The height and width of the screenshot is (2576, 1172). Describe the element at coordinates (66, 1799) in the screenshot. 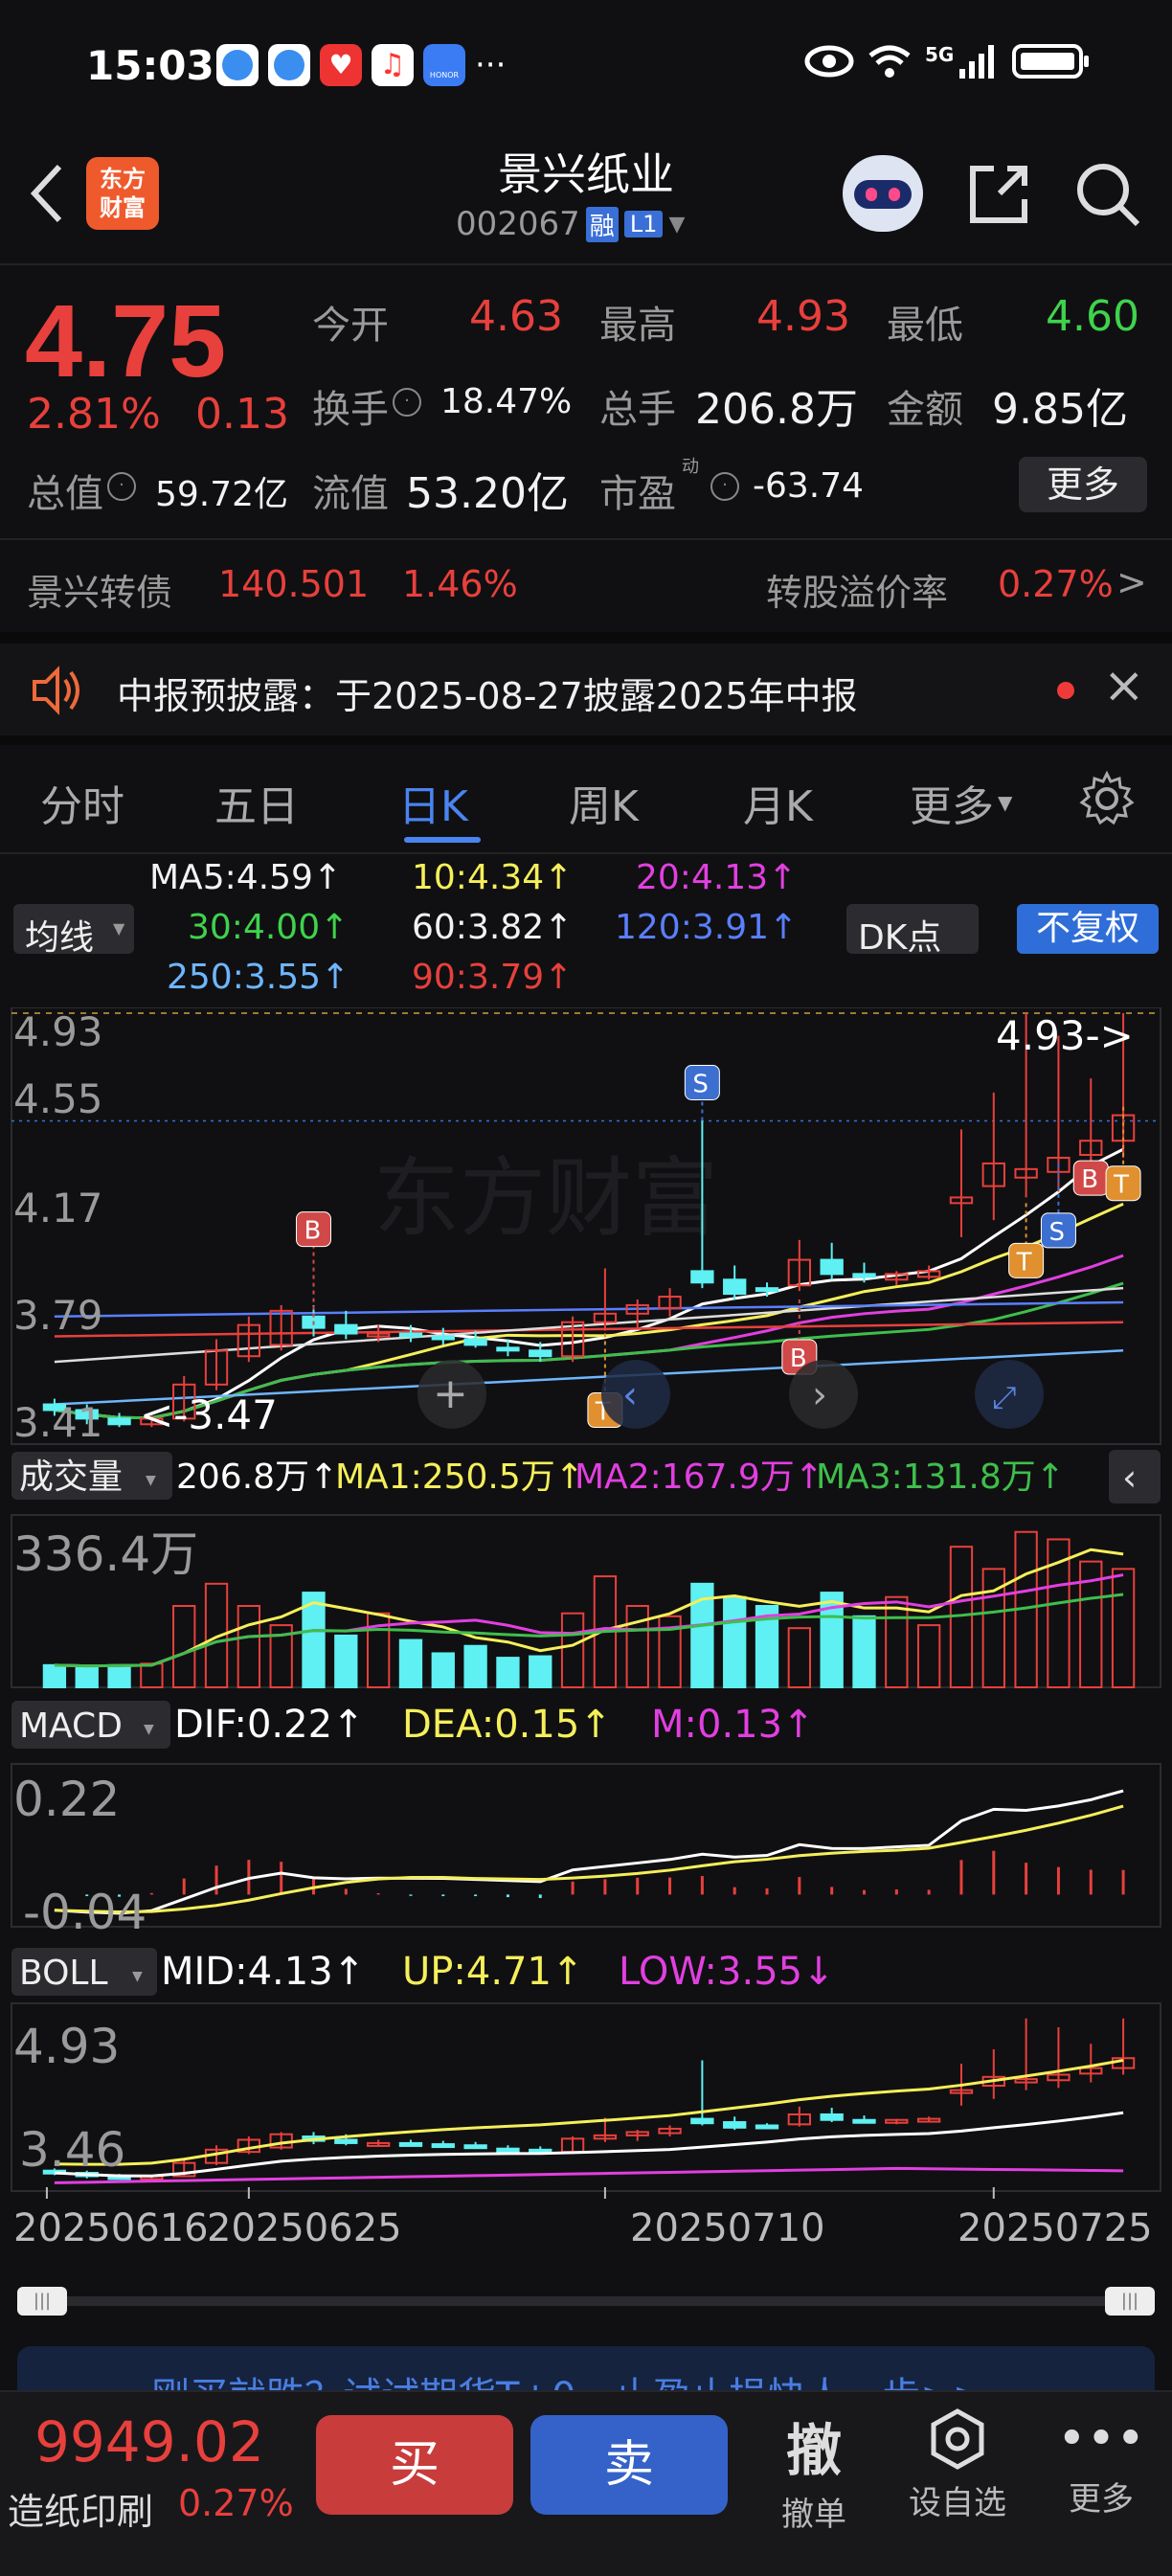

I see `macd-top-label: 0.22` at that location.